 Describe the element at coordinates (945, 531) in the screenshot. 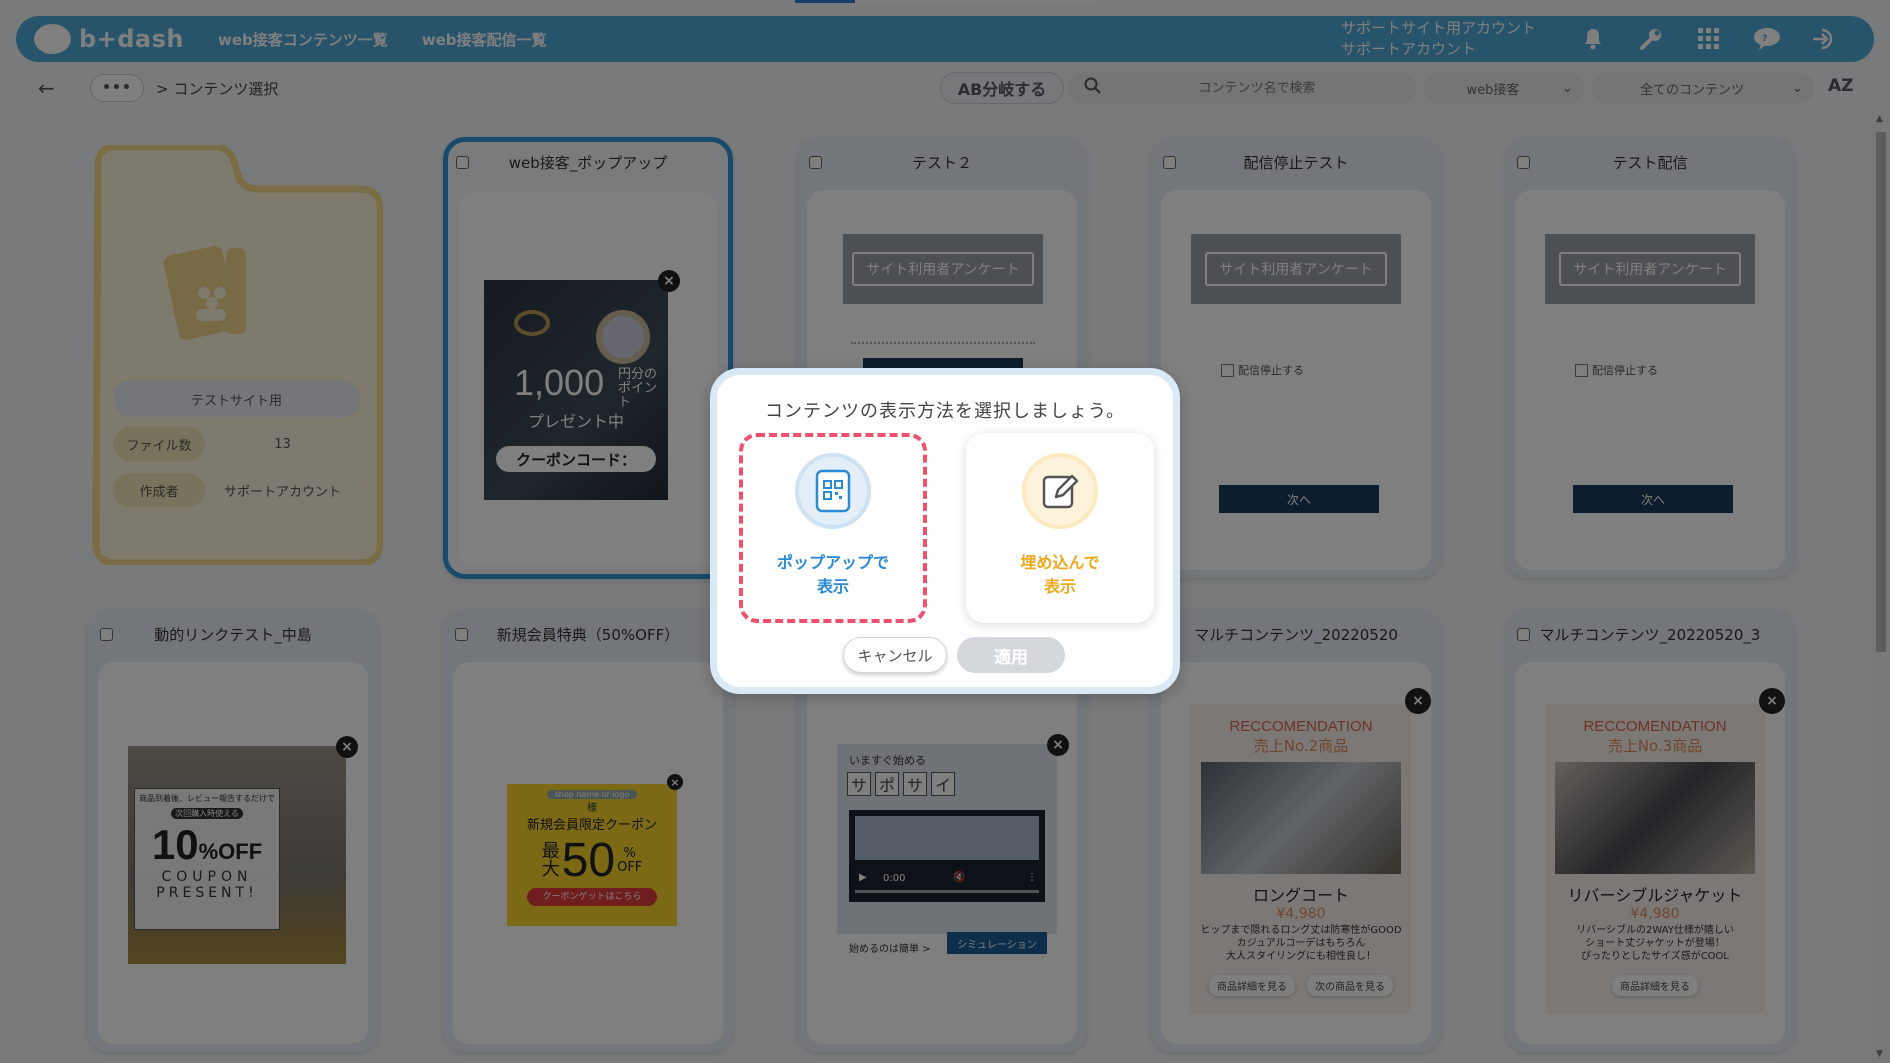

I see `display-method-dialog: コンテンツの表示方法を選択しましょう。 ポップアップで 表示 埋め込んで 表示` at that location.